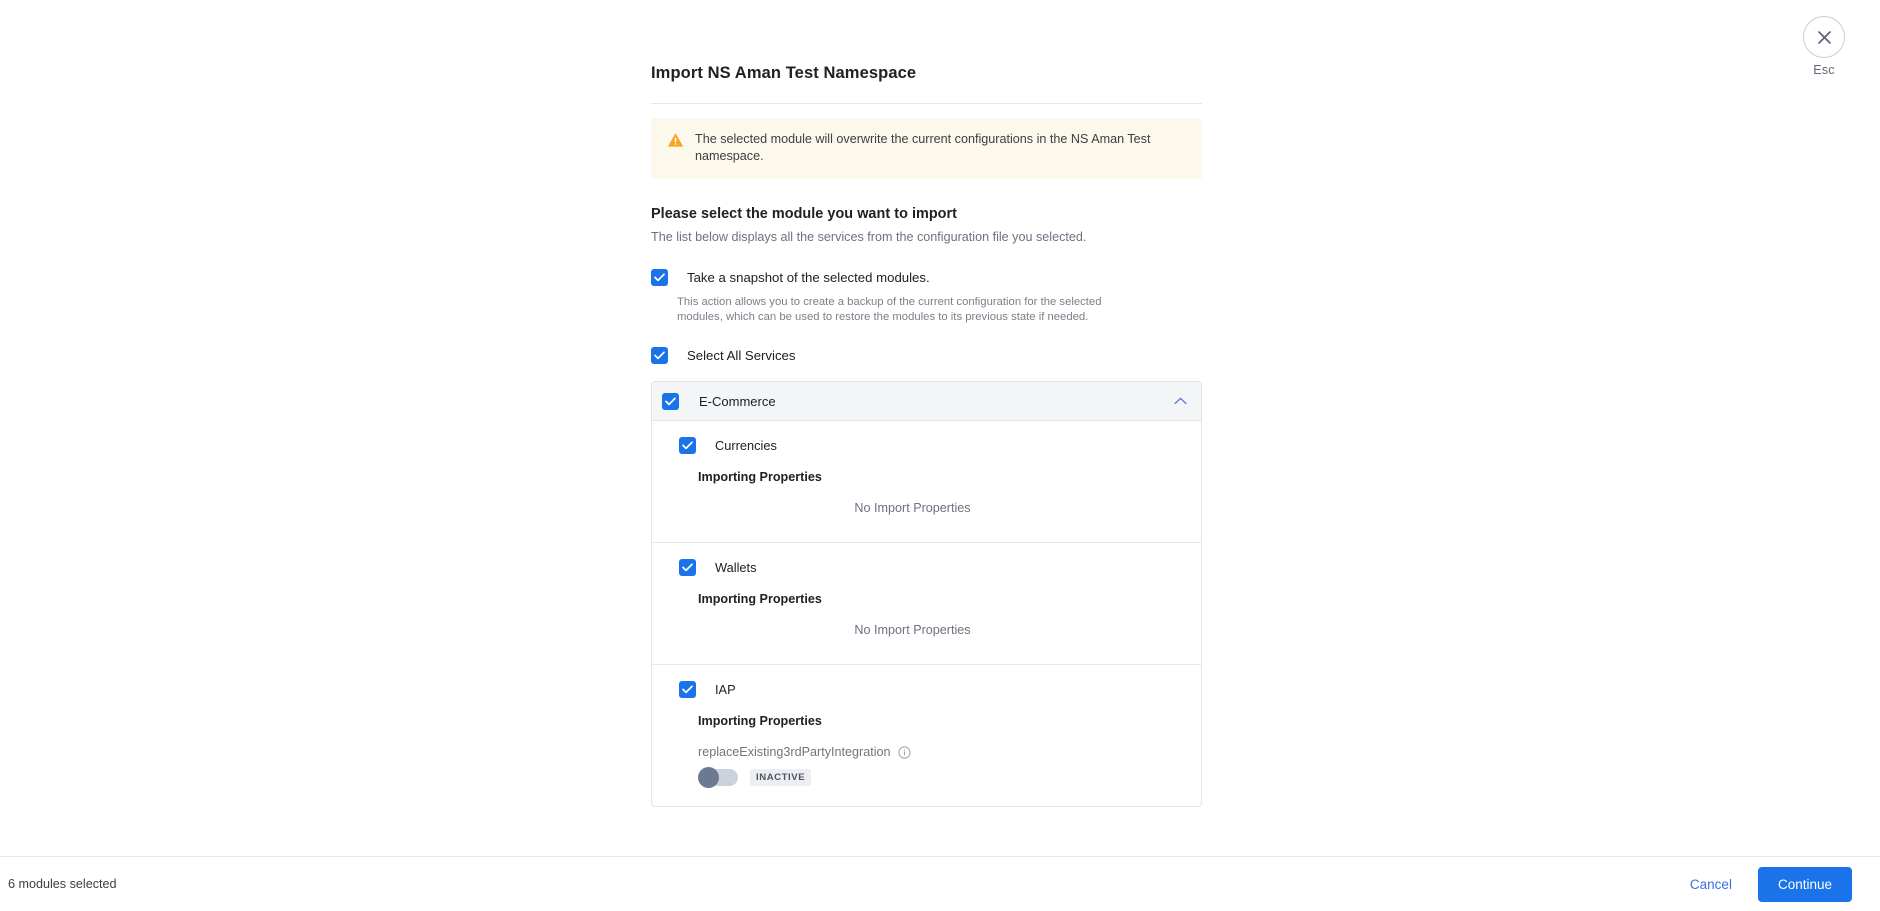 This screenshot has width=1880, height=911. I want to click on property-name-row: replaceExisting3rdPartyIntegration, so click(949, 752).